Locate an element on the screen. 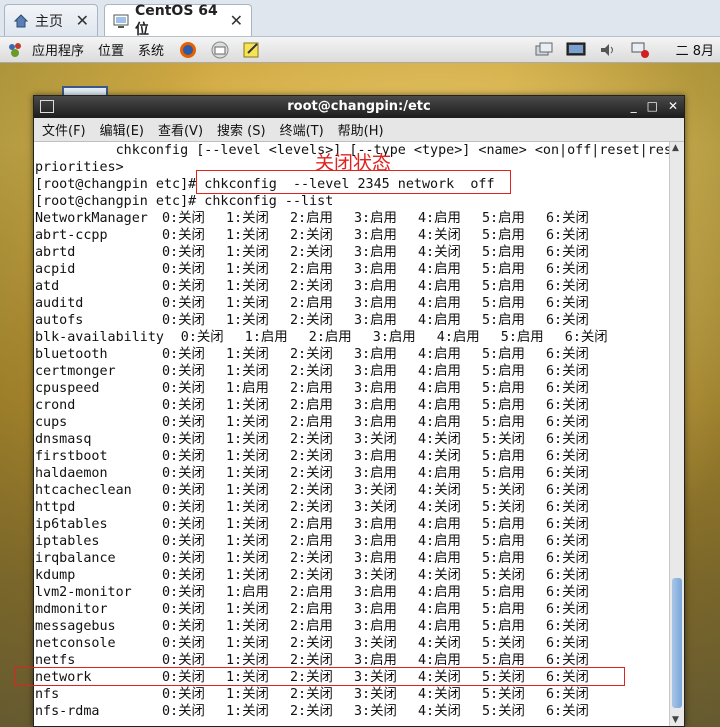  service-name: lvm2-monitor is located at coordinates (83, 592).